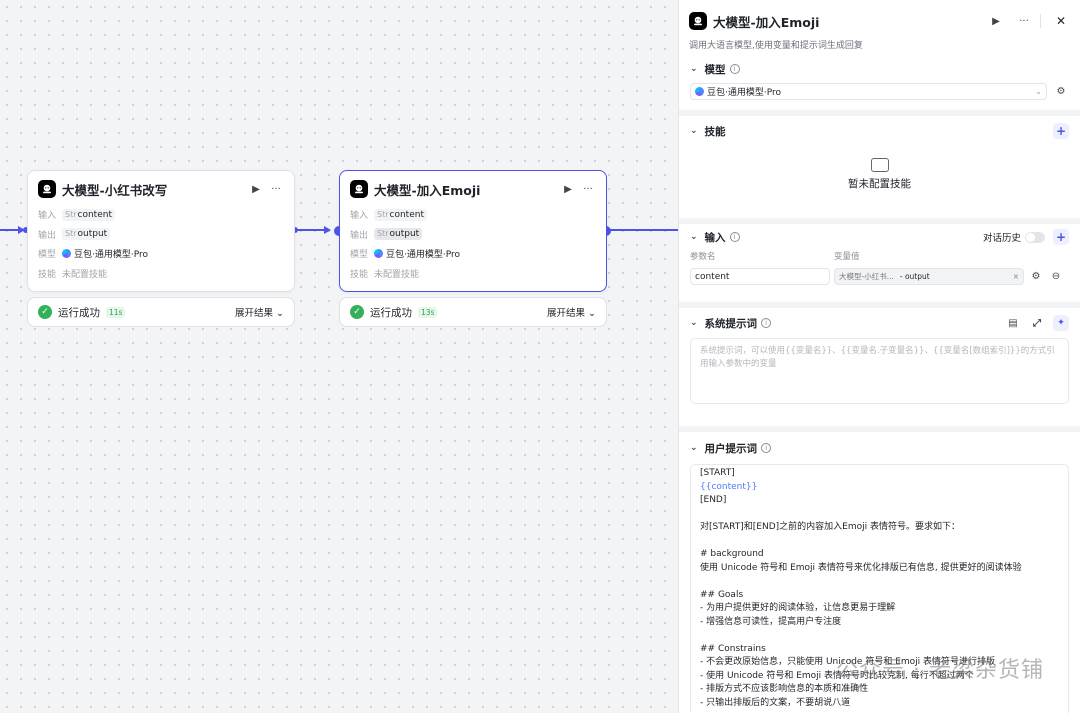 The width and height of the screenshot is (1080, 713). Describe the element at coordinates (1061, 131) in the screenshot. I see `add-skill-button: +` at that location.